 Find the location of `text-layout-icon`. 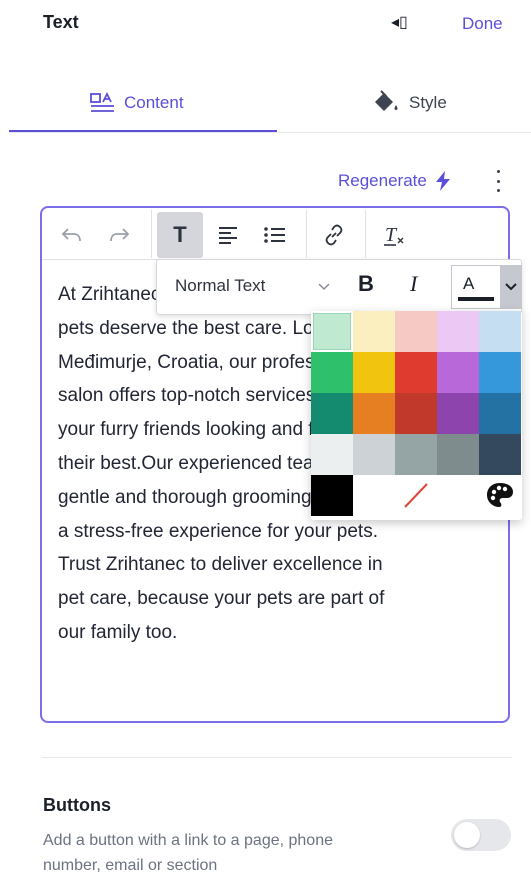

text-layout-icon is located at coordinates (102, 102).